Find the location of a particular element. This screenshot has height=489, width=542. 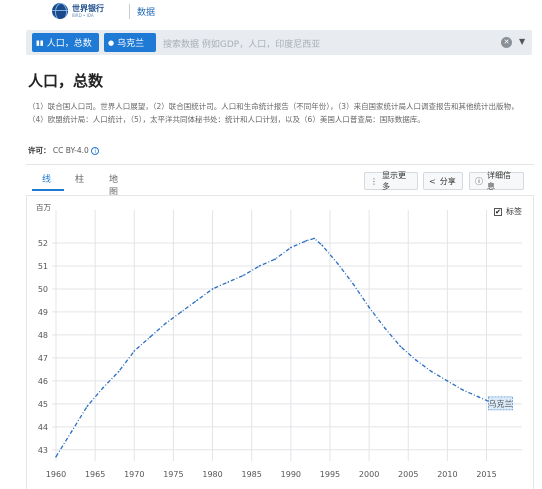

y-tick-label: 45 is located at coordinates (43, 404).